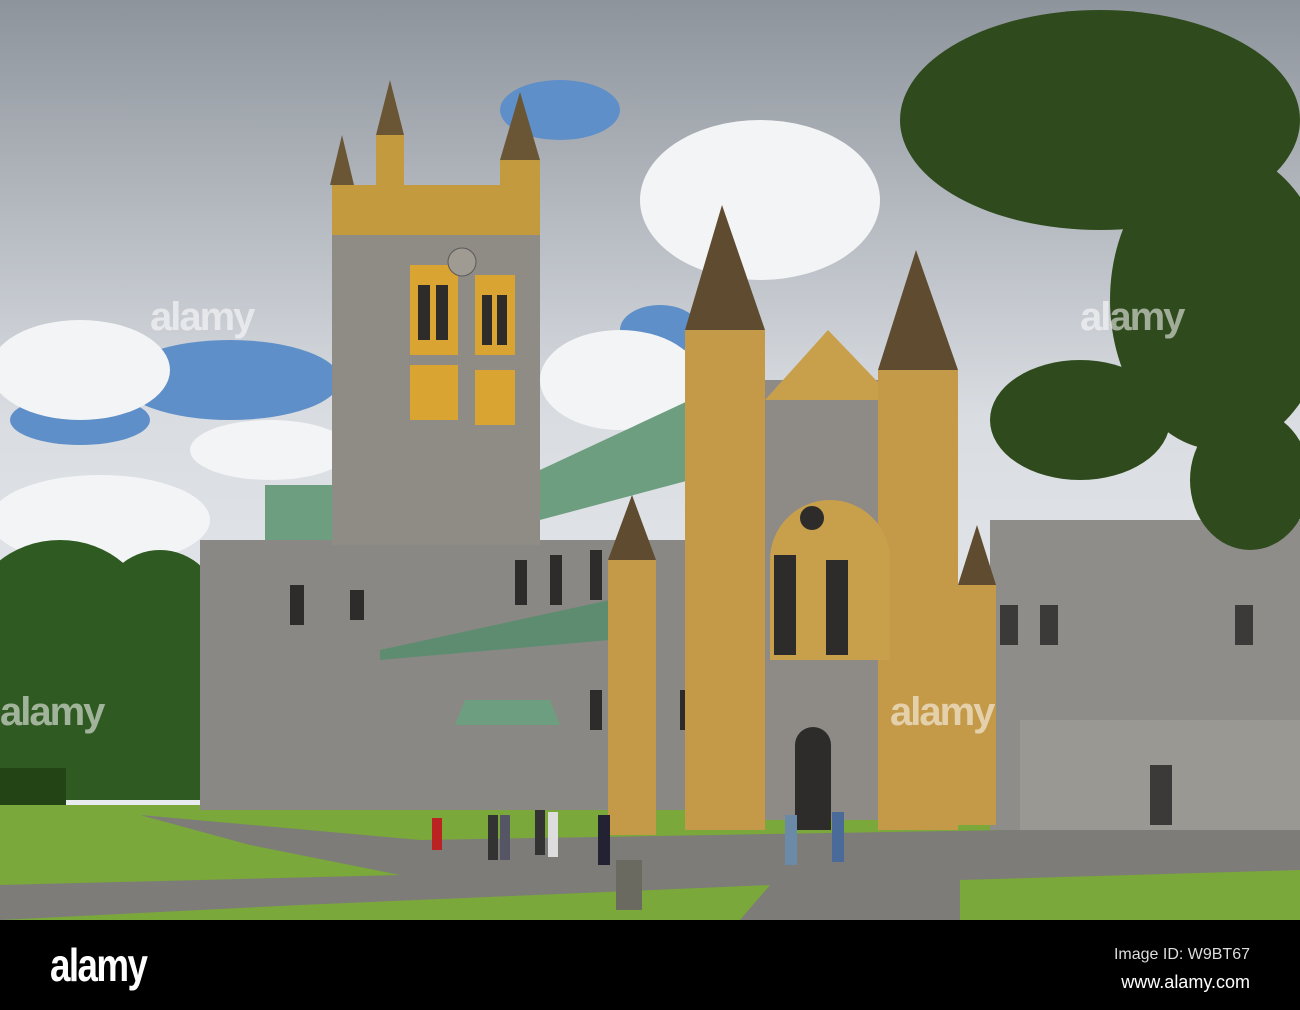 The width and height of the screenshot is (1300, 1010). I want to click on footer-bar: alamy Image ID: W9BT67 www.alamy.com, so click(650, 965).